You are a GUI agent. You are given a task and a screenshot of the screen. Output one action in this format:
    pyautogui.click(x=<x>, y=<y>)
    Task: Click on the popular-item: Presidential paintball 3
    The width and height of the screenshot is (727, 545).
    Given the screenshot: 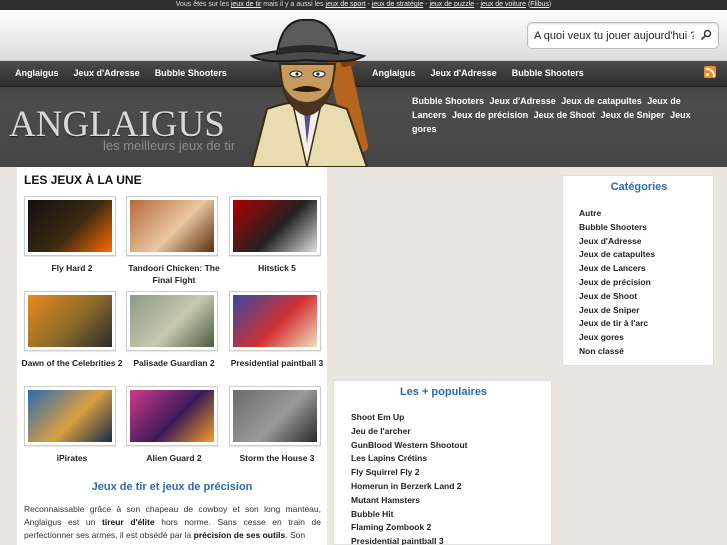 What is the action you would take?
    pyautogui.click(x=409, y=540)
    